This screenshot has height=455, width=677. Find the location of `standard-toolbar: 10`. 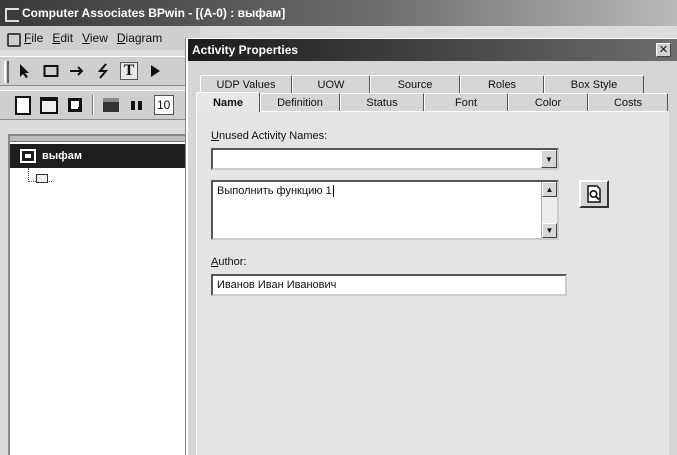

standard-toolbar: 10 is located at coordinates (97, 105).